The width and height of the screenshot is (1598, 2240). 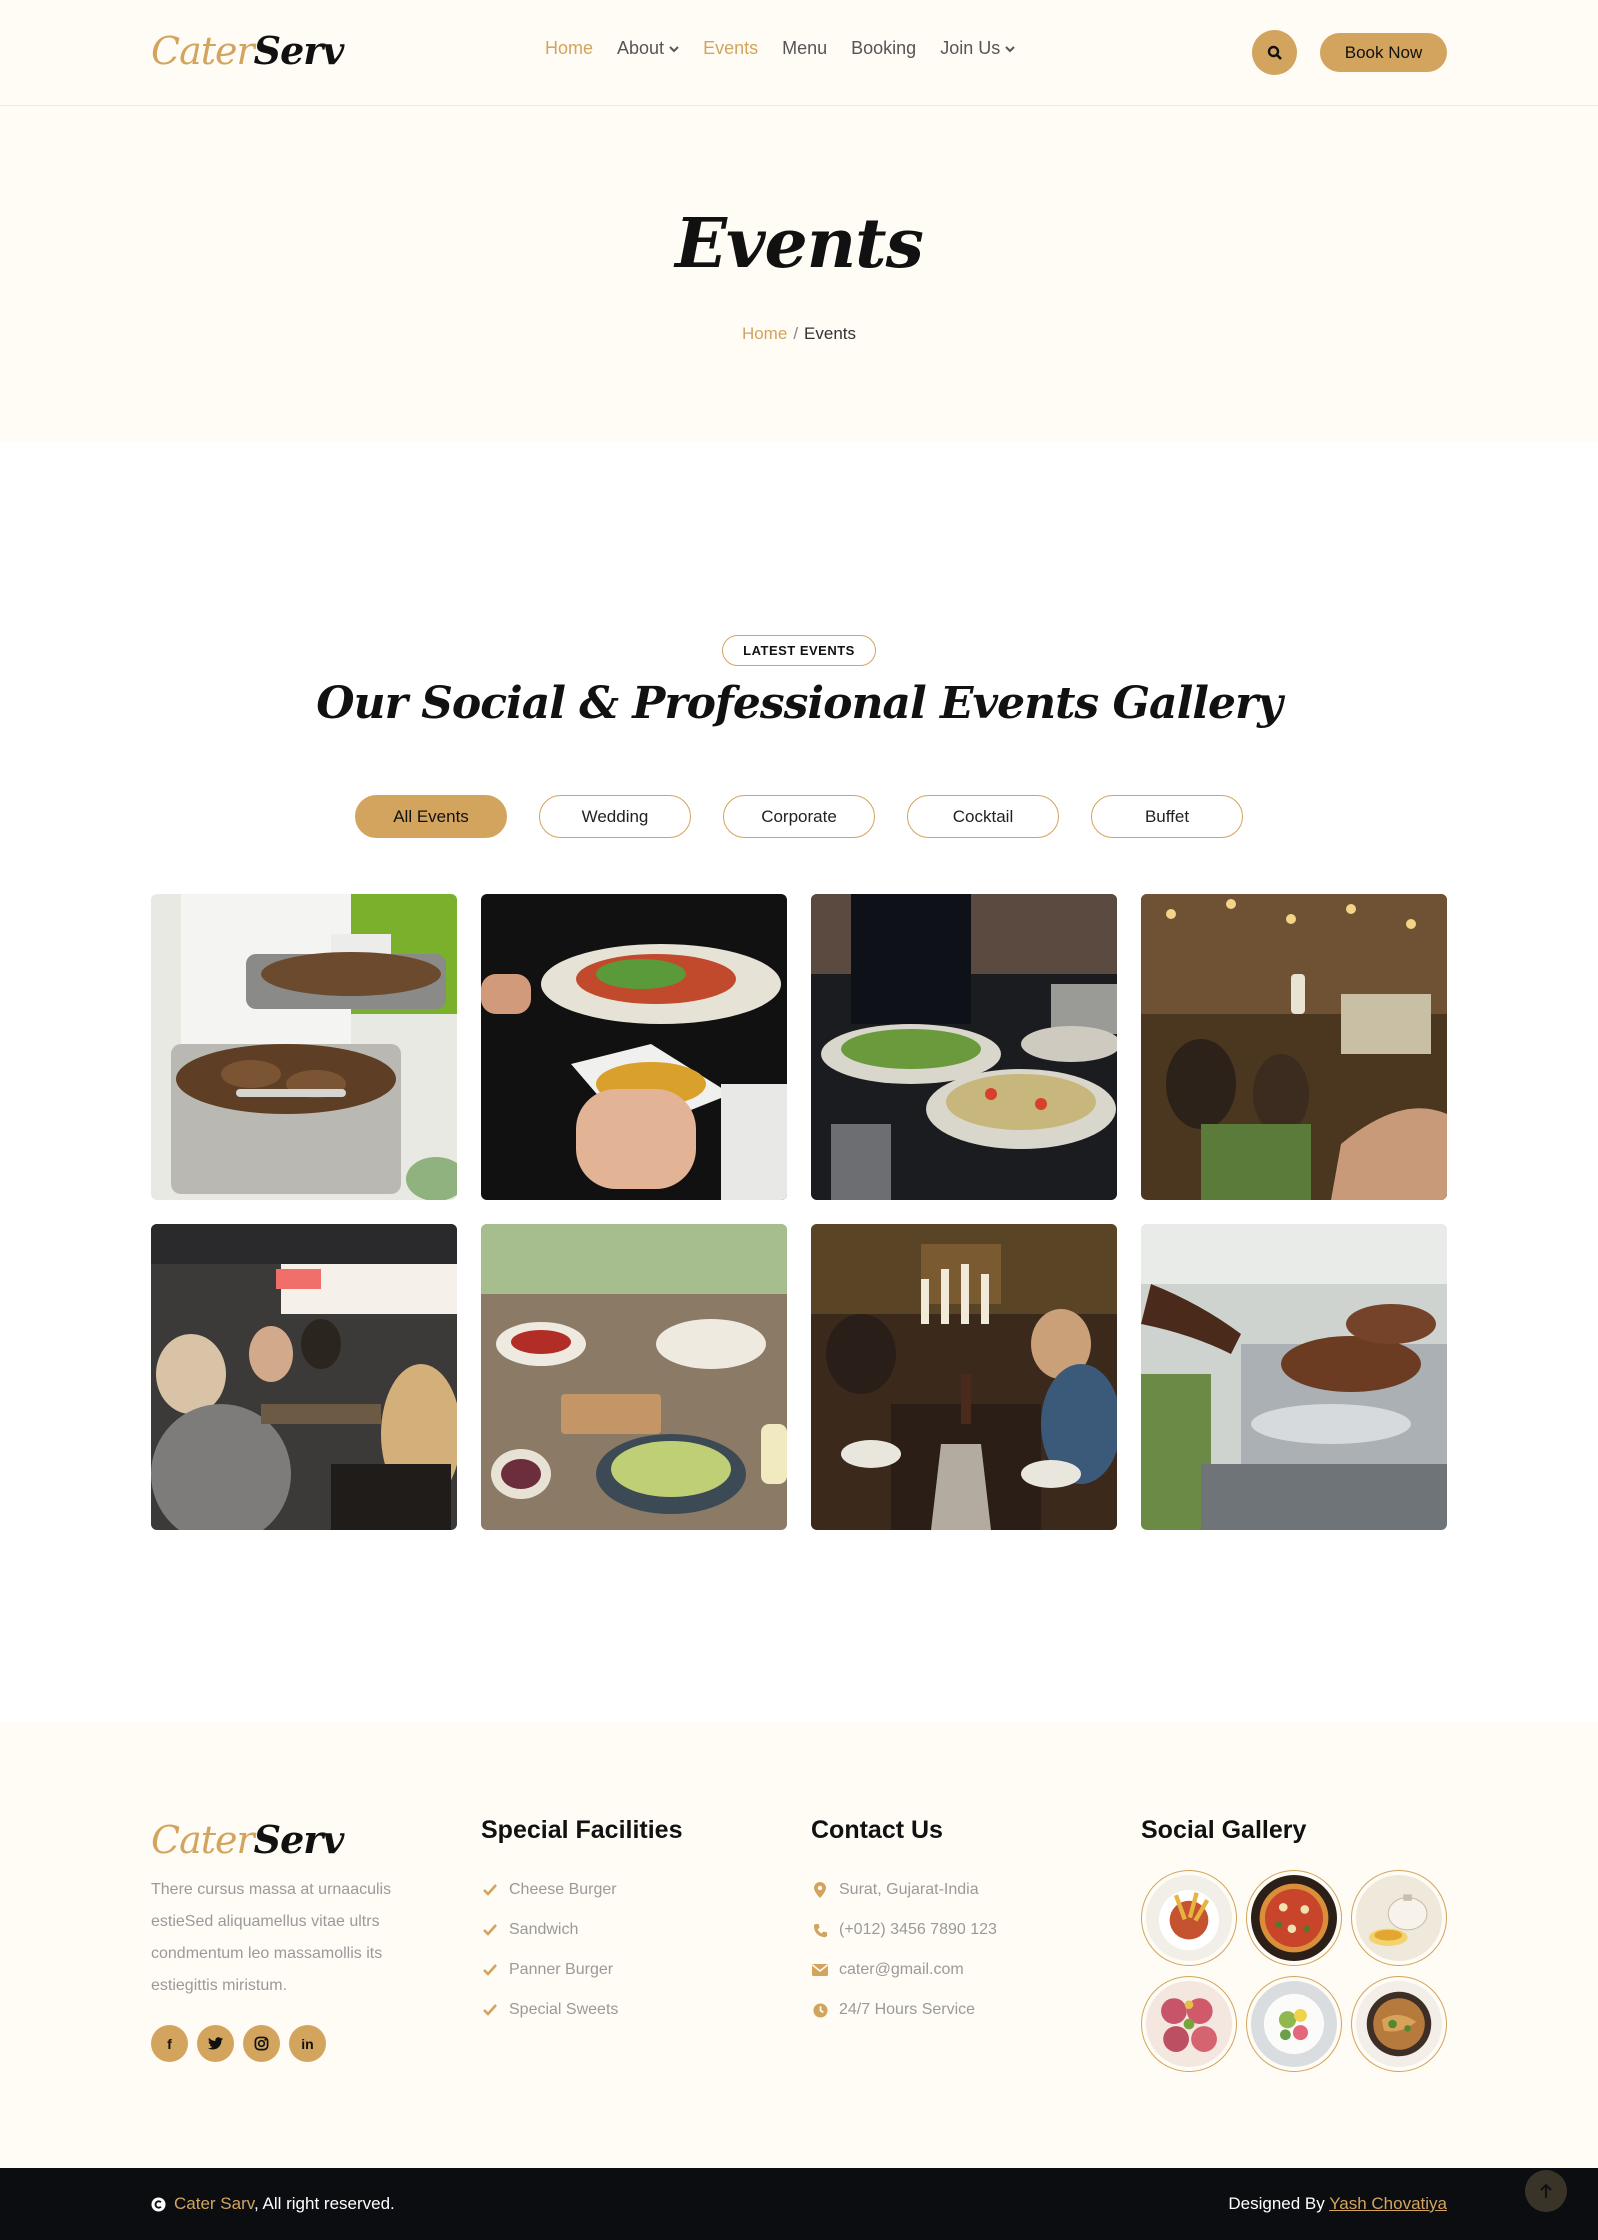 I want to click on map-pin-icon, so click(x=820, y=1890).